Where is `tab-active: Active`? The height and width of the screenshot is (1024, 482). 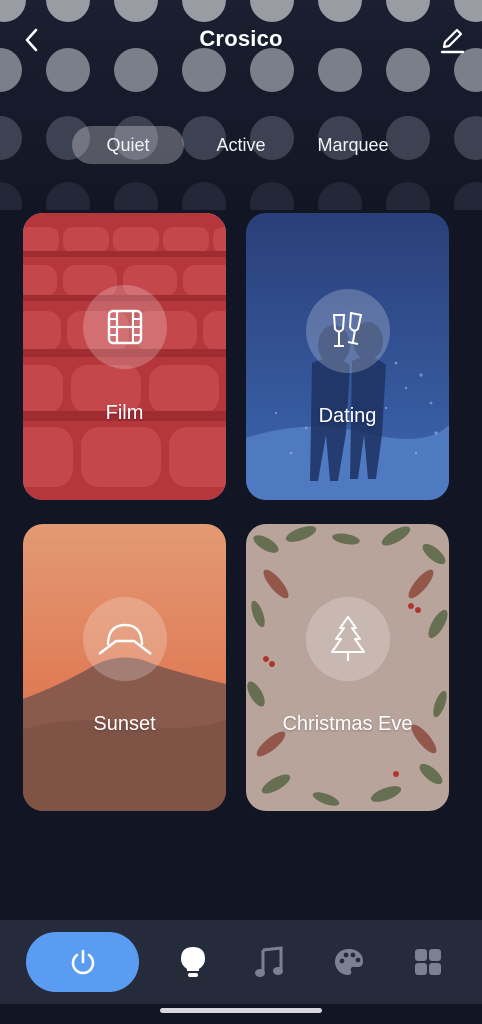
tab-active: Active is located at coordinates (241, 145).